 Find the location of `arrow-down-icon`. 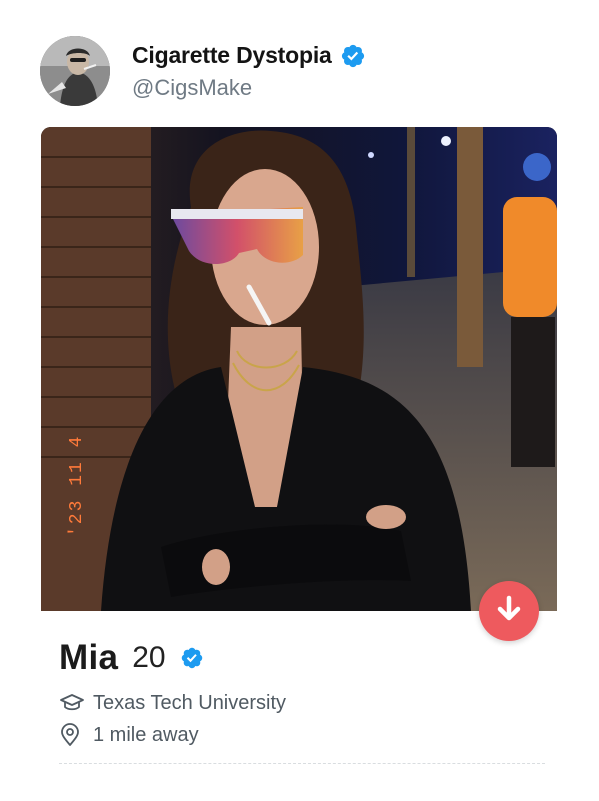

arrow-down-icon is located at coordinates (509, 611).